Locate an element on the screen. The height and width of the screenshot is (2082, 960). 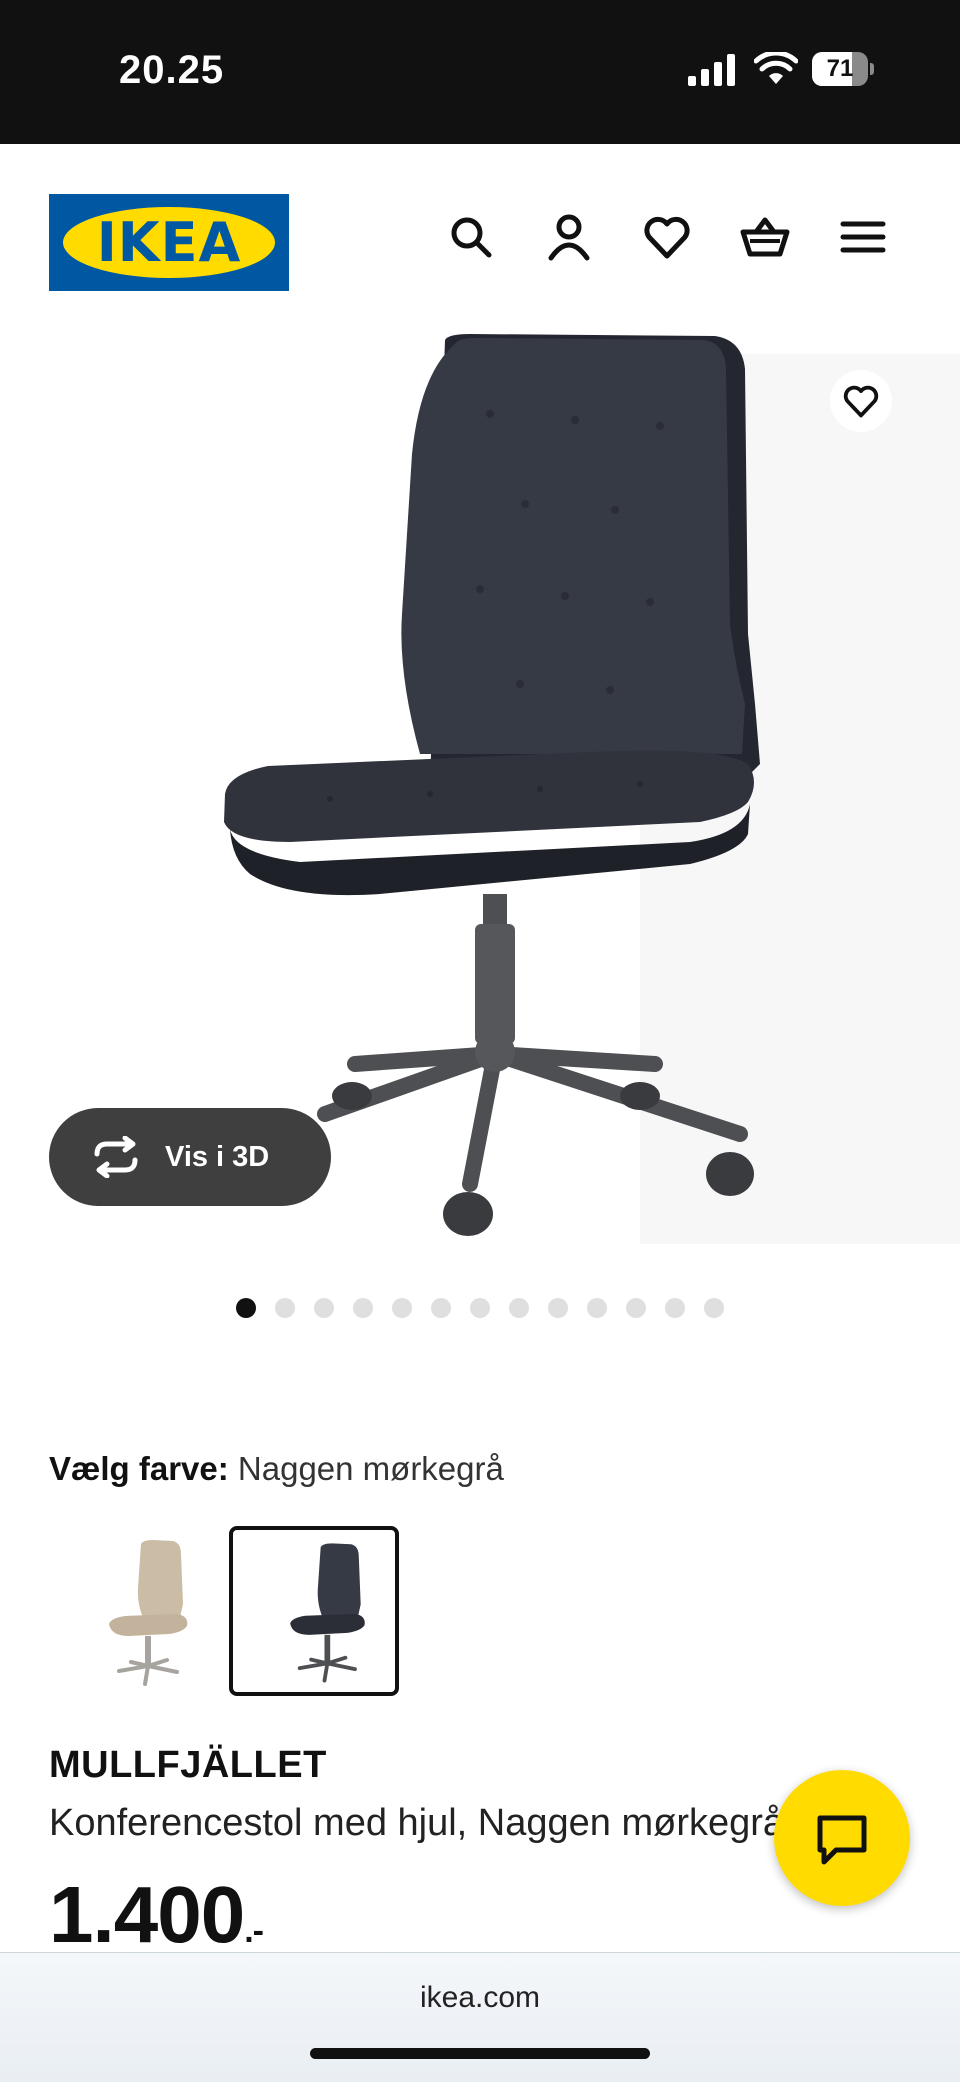
beige-chair-thumbnail is located at coordinates (148, 1613).